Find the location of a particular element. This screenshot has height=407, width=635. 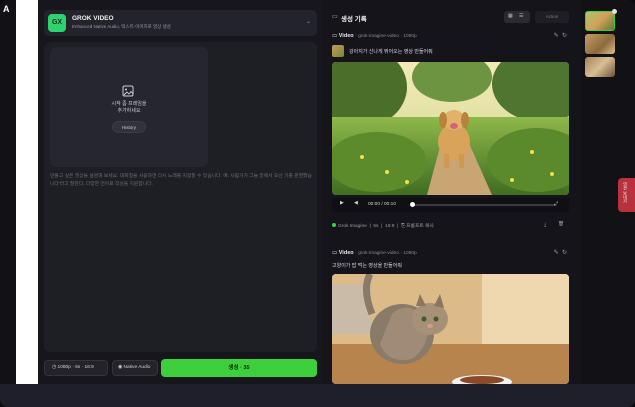

action-button: Action is located at coordinates (552, 17).